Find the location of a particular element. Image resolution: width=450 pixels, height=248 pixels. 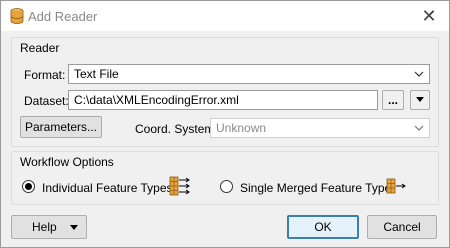

format-label: Format: is located at coordinates (45, 75).